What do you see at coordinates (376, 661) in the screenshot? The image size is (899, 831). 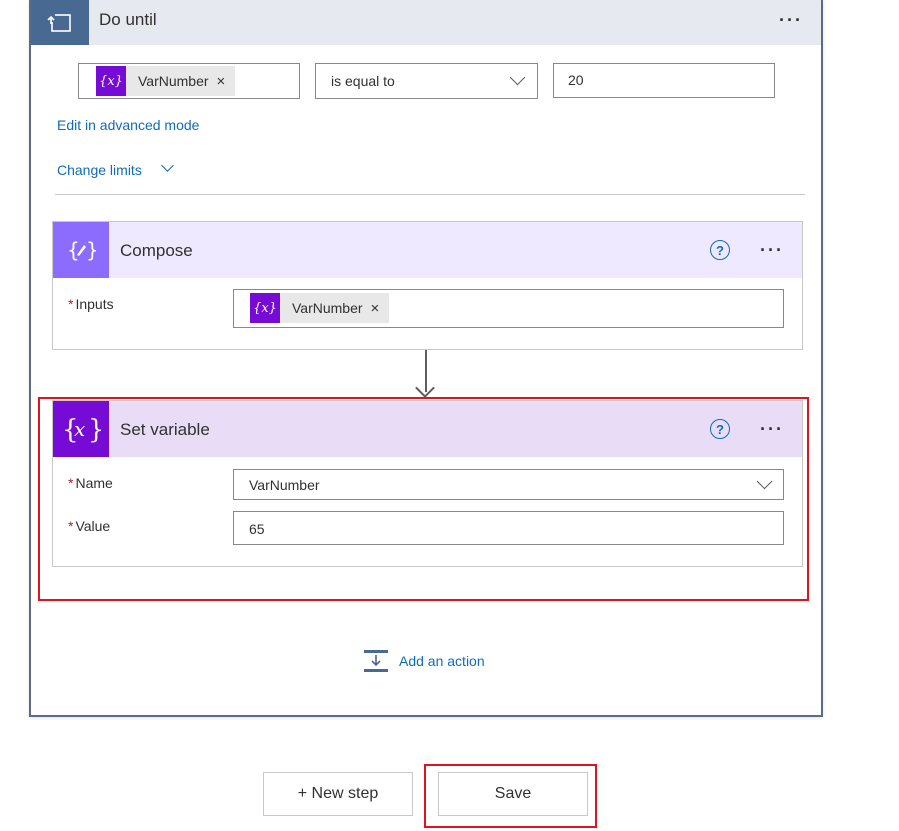 I see `add-action-icon` at bounding box center [376, 661].